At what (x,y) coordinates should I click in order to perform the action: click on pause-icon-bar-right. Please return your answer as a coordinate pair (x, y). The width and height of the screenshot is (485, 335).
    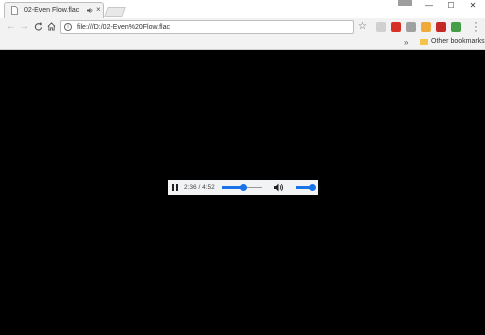
    Looking at the image, I should click on (177, 187).